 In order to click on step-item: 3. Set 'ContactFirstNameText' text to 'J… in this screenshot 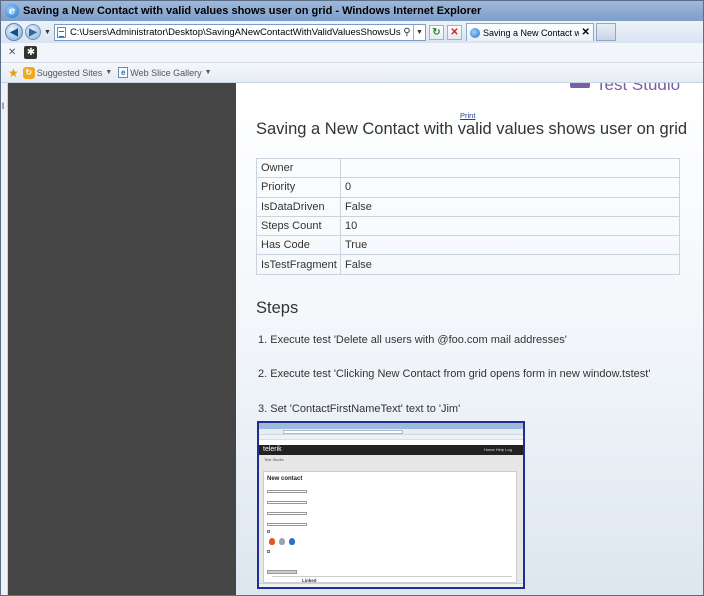, I will do `click(359, 409)`.